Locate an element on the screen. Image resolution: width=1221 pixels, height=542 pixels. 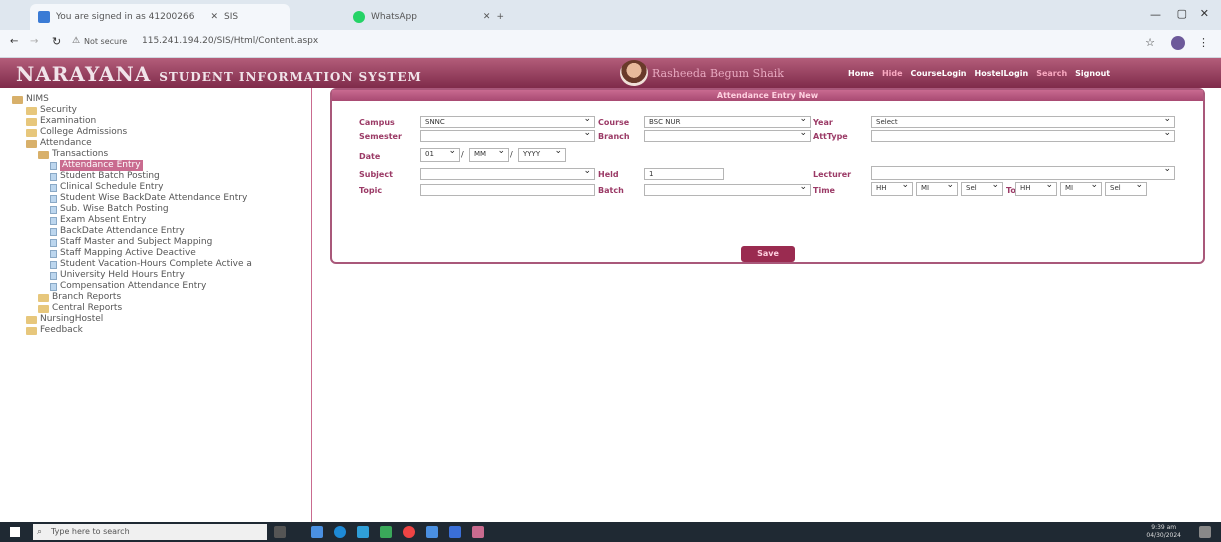
chrome-icon is located at coordinates (409, 532).